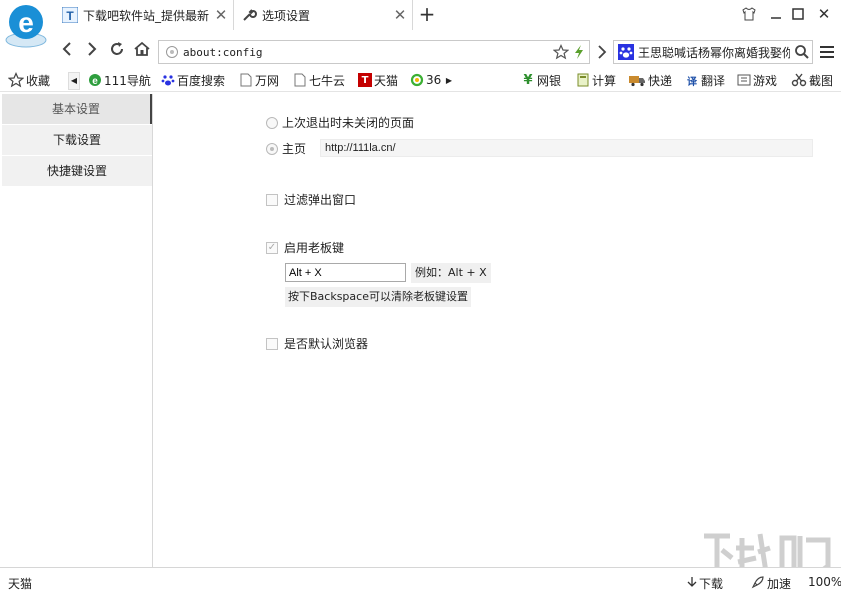 Image resolution: width=841 pixels, height=595 pixels. I want to click on sidebar-item-basic-settings: 基本设置, so click(77, 109).